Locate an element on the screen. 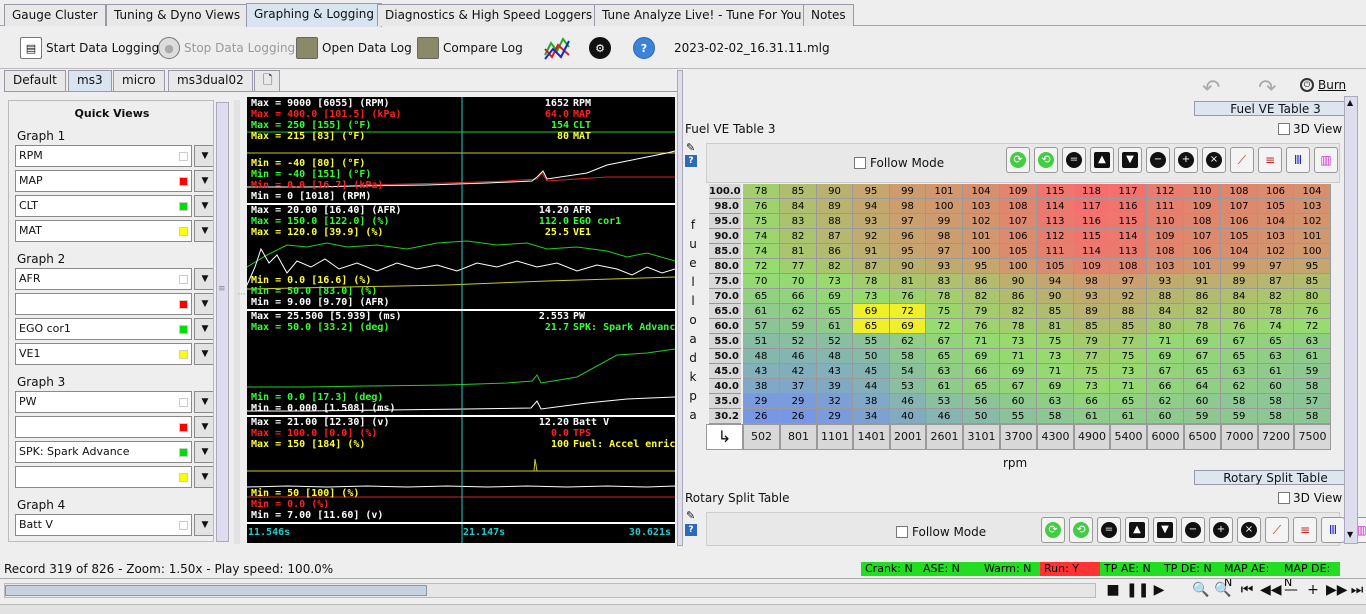  channel-select-value: EGO cor1 is located at coordinates (103, 329).